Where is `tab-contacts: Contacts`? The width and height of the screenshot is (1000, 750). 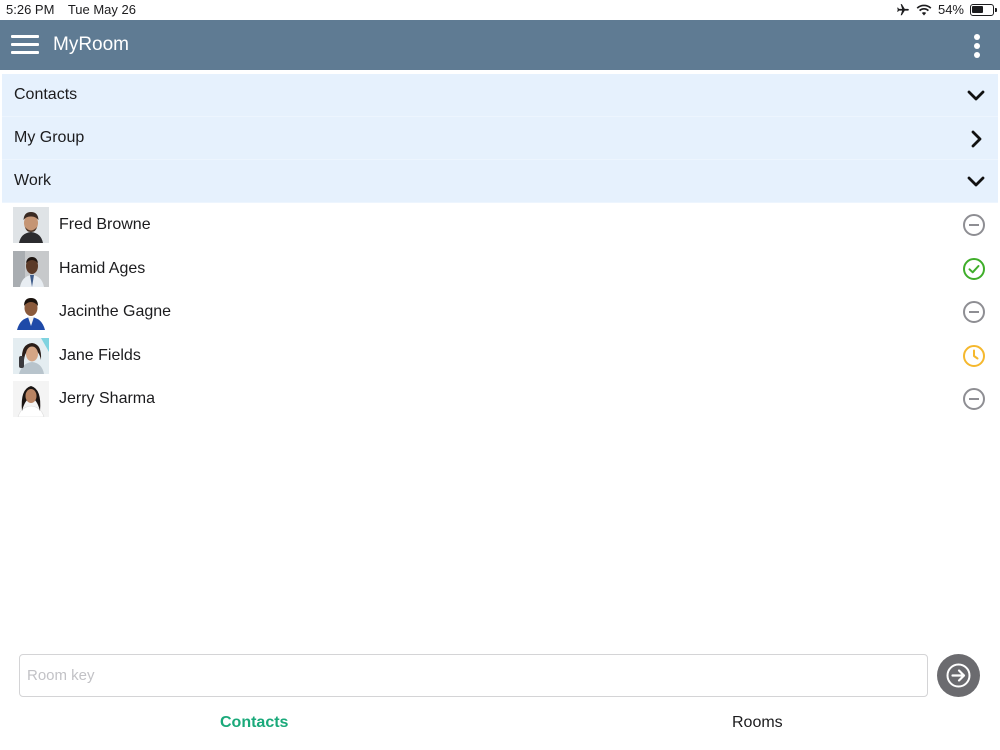 tab-contacts: Contacts is located at coordinates (254, 723).